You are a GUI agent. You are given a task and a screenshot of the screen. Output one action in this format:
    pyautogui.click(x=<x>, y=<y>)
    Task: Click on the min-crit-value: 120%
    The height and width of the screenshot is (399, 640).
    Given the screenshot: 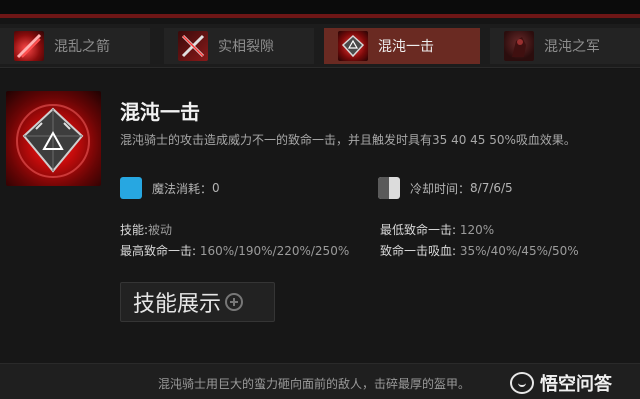 What is the action you would take?
    pyautogui.click(x=477, y=230)
    